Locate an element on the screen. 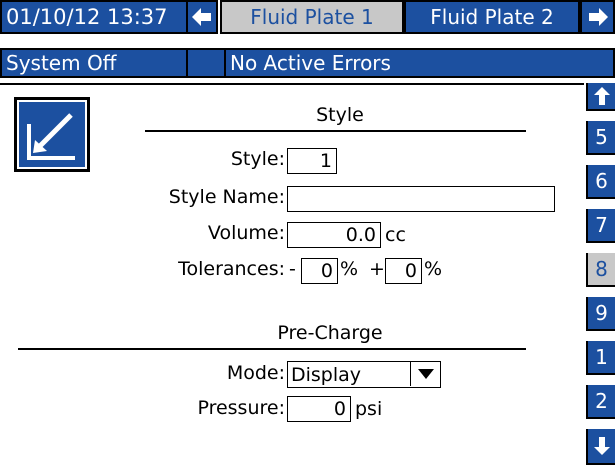  status-indicator is located at coordinates (206, 63).